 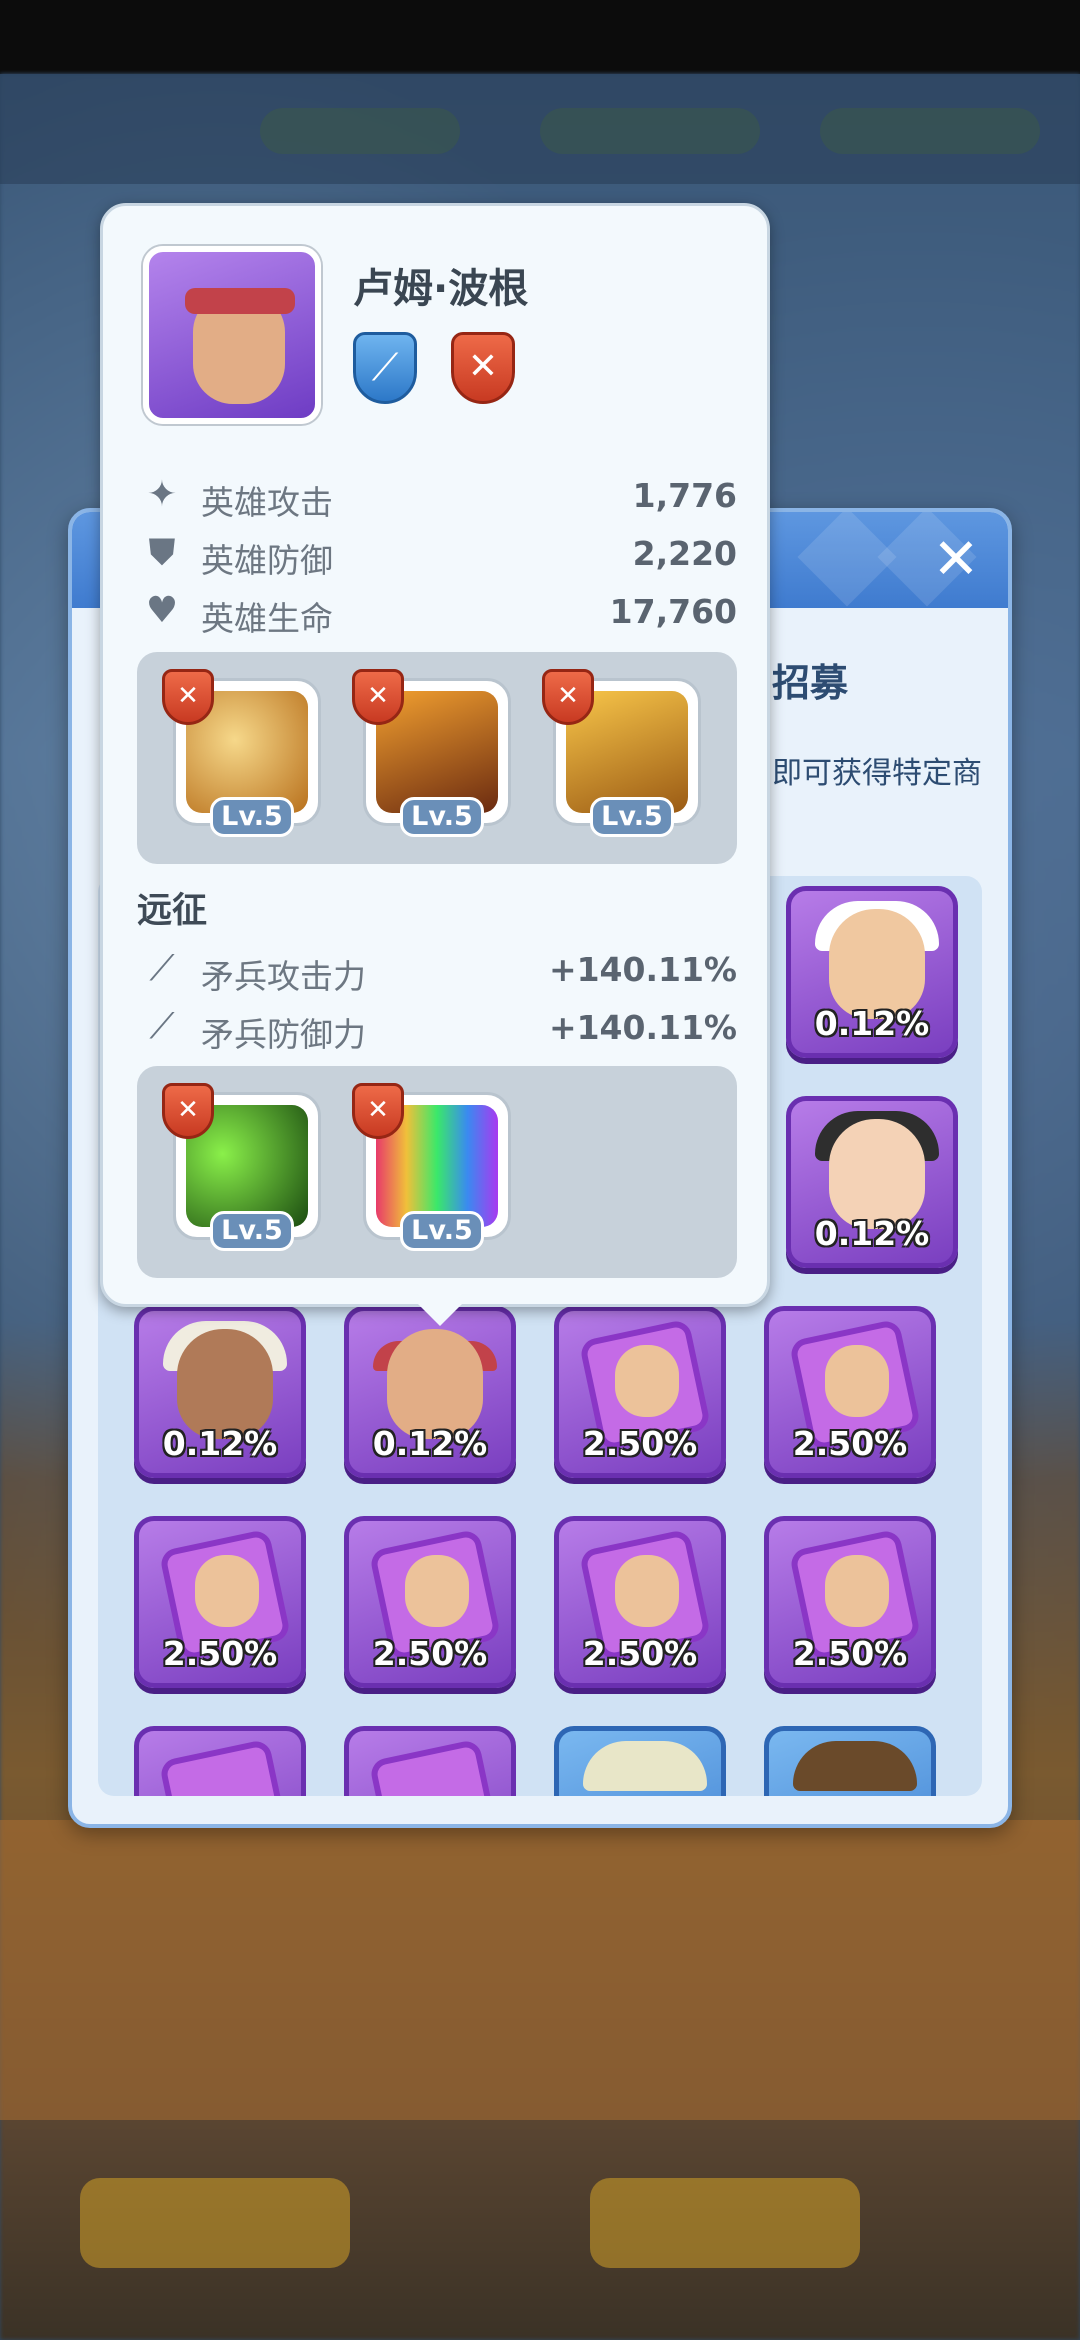 What do you see at coordinates (877, 773) in the screenshot?
I see `panel-description: 即可获得特定商` at bounding box center [877, 773].